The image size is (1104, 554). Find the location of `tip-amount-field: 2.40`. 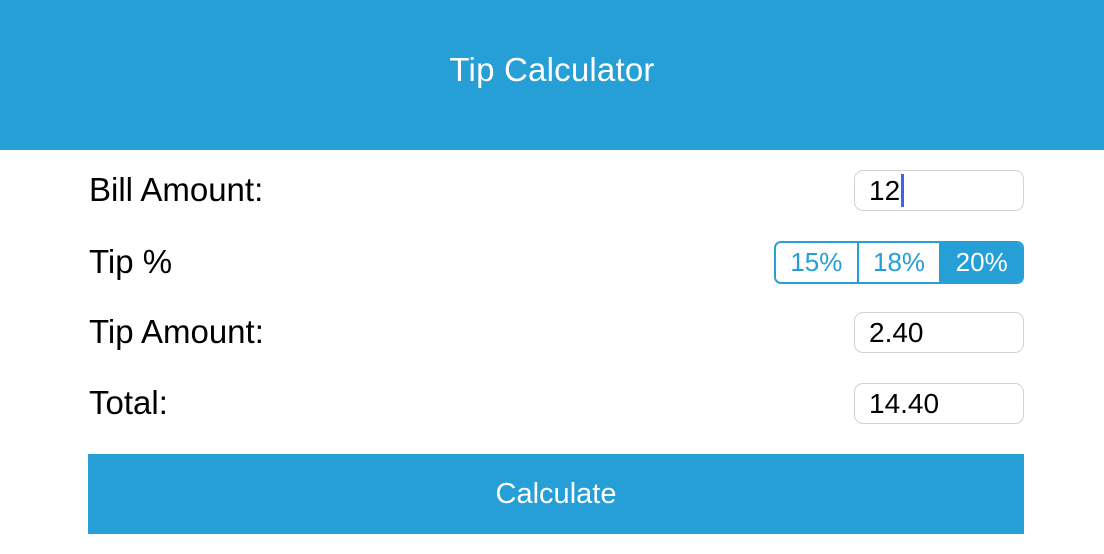

tip-amount-field: 2.40 is located at coordinates (939, 332).